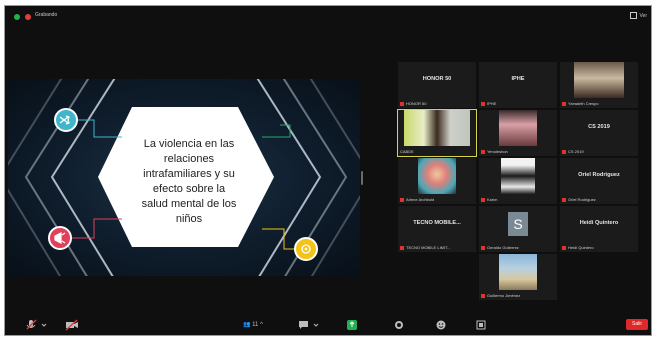 The width and height of the screenshot is (654, 339). What do you see at coordinates (599, 229) in the screenshot?
I see `participant-tile: Heidi Quintero Heidi Quintero` at bounding box center [599, 229].